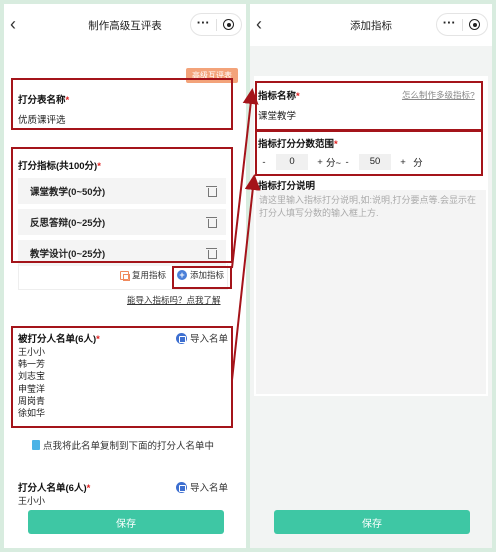 The width and height of the screenshot is (496, 552). I want to click on page-title: 制作高级互评表, so click(125, 25).